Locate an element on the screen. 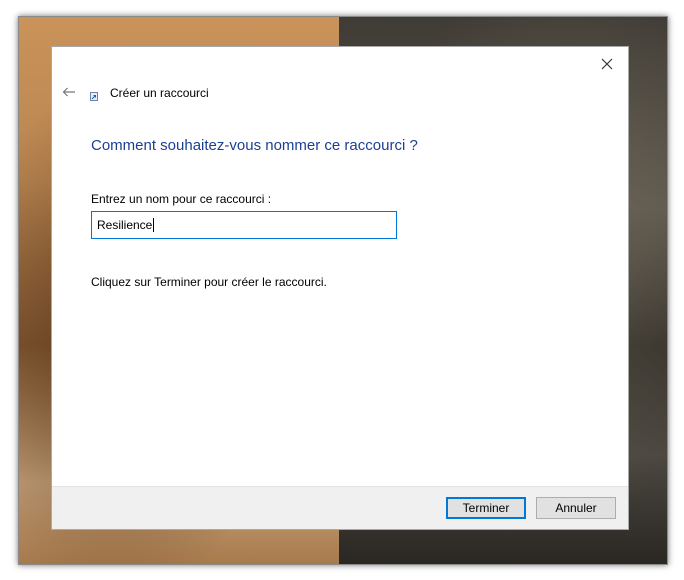 The image size is (684, 580). back-arrow-icon is located at coordinates (68, 92).